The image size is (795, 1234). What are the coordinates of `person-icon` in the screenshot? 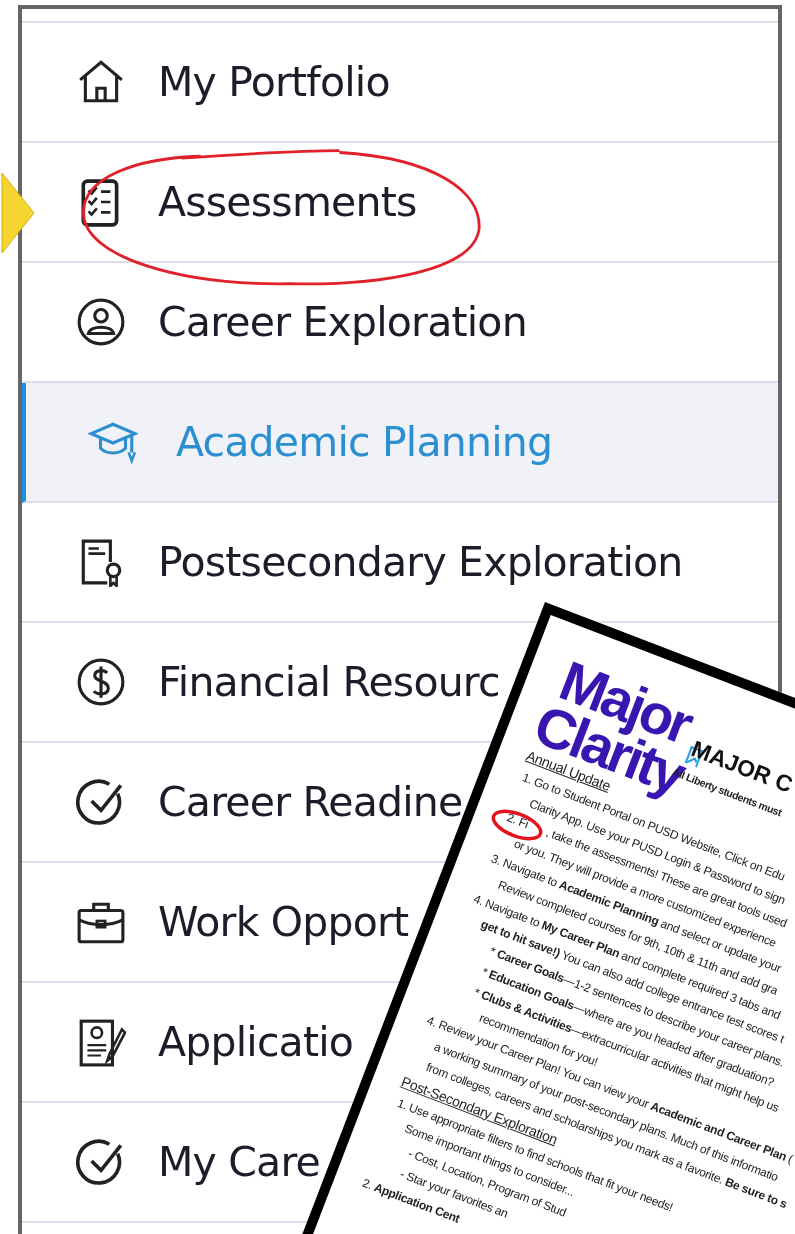 It's located at (101, 322).